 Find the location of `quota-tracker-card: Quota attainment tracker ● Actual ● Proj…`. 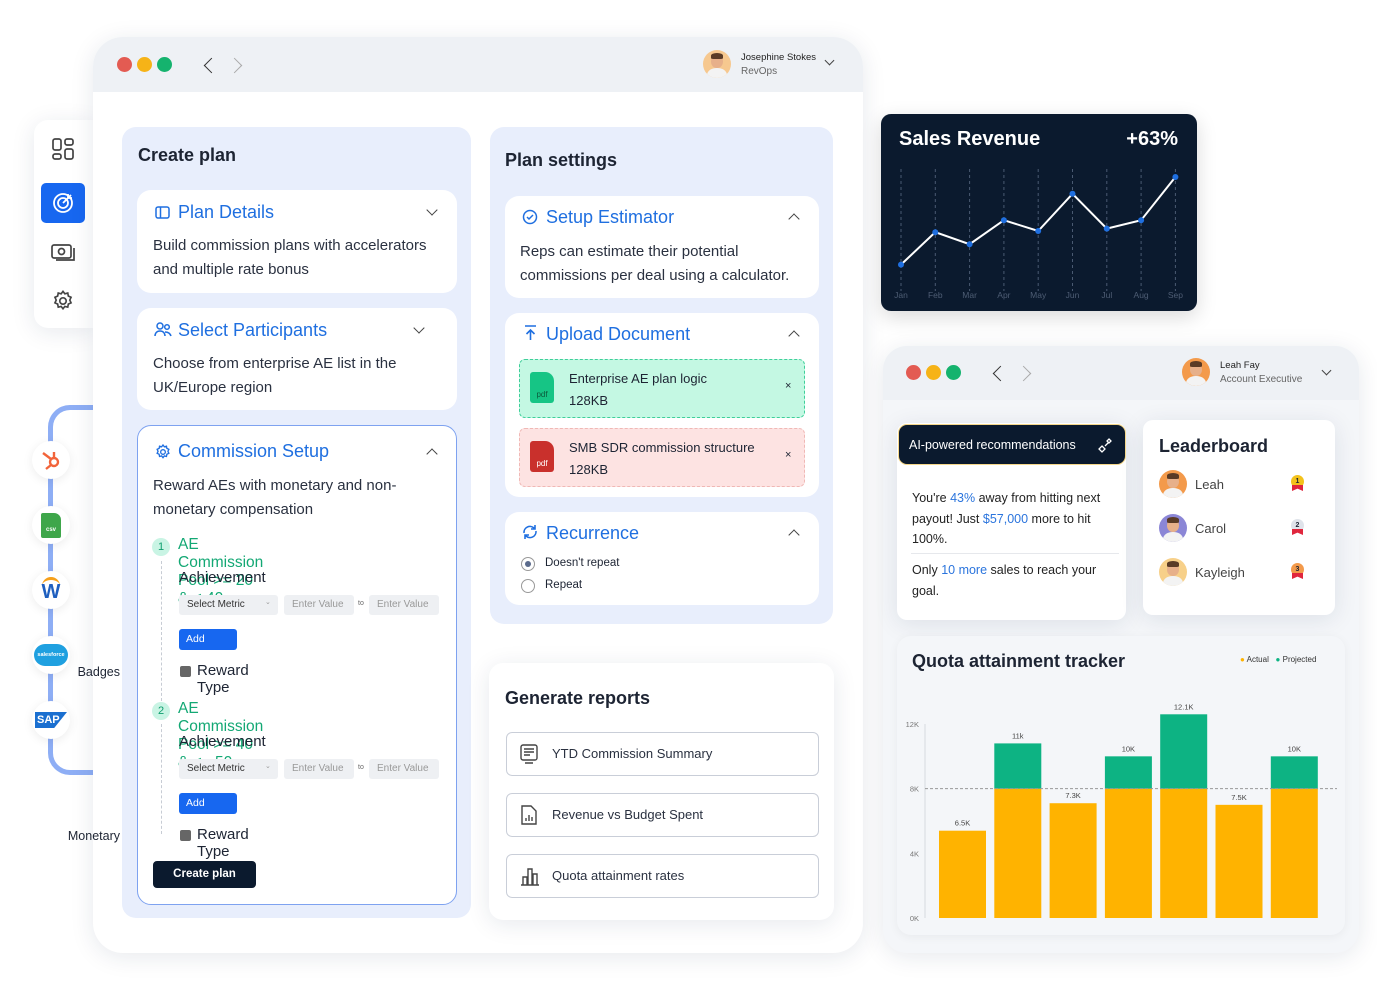

quota-tracker-card: Quota attainment tracker ● Actual ● Proj… is located at coordinates (1121, 785).